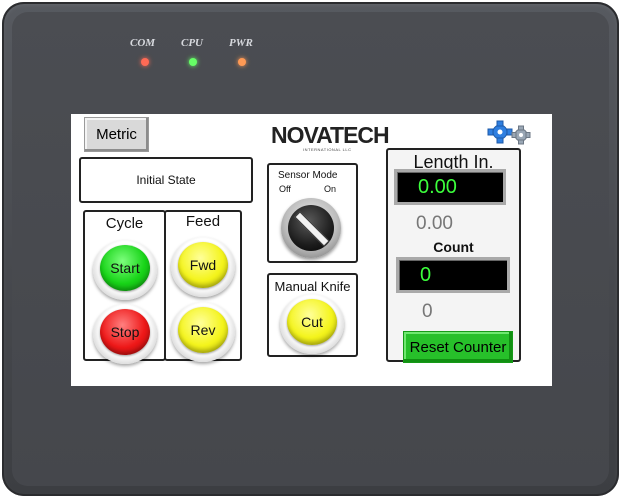  I want to click on com-led, so click(145, 62).